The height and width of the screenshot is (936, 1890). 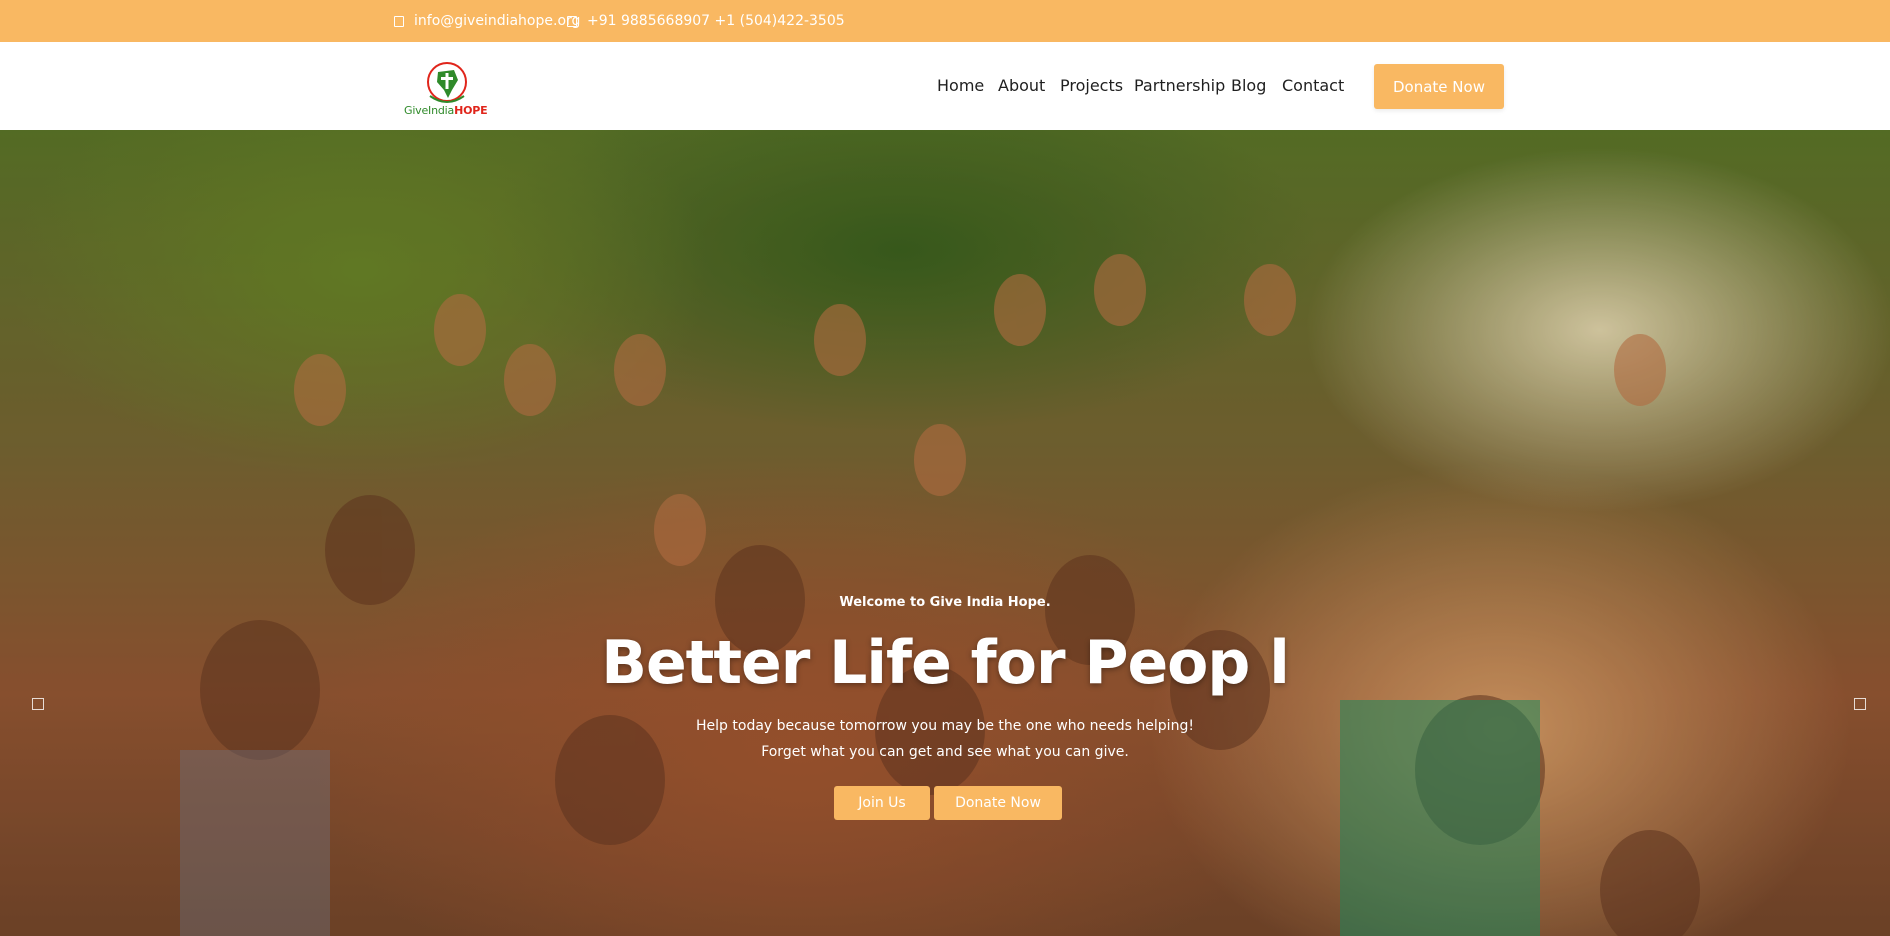 What do you see at coordinates (882, 803) in the screenshot?
I see `join-us-button: Join Us` at bounding box center [882, 803].